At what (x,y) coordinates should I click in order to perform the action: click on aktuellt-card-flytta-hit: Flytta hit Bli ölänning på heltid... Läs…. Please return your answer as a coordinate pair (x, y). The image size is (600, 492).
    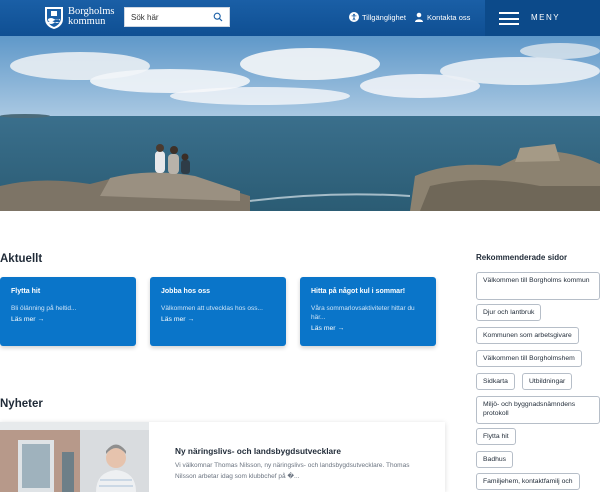
    Looking at the image, I should click on (68, 311).